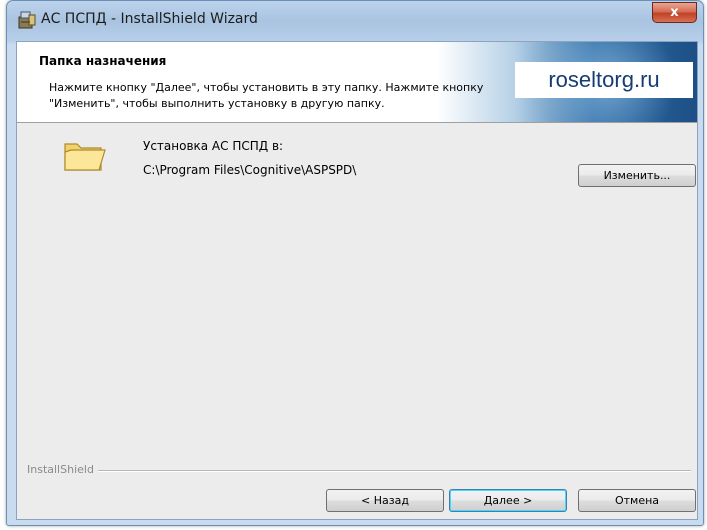 This screenshot has width=707, height=530. What do you see at coordinates (508, 500) in the screenshot?
I see `next-button: Далее >` at bounding box center [508, 500].